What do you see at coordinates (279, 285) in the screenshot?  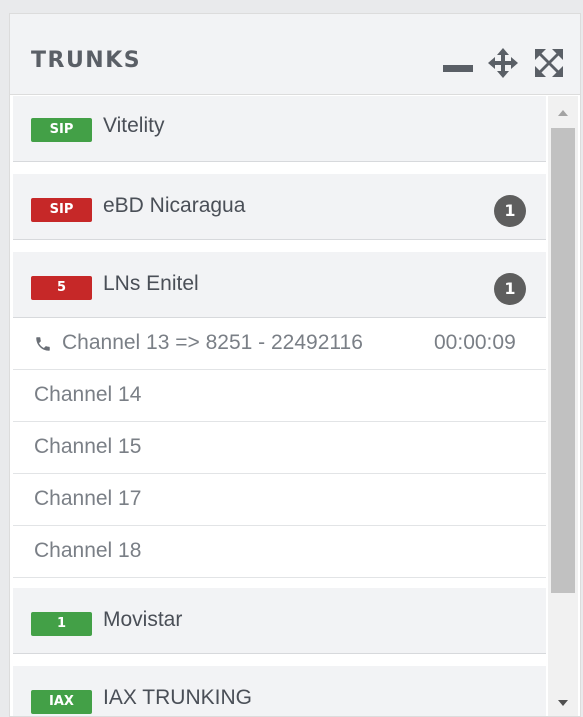 I see `trunk-row-lns-enitel: 5 LNs Enitel 1` at bounding box center [279, 285].